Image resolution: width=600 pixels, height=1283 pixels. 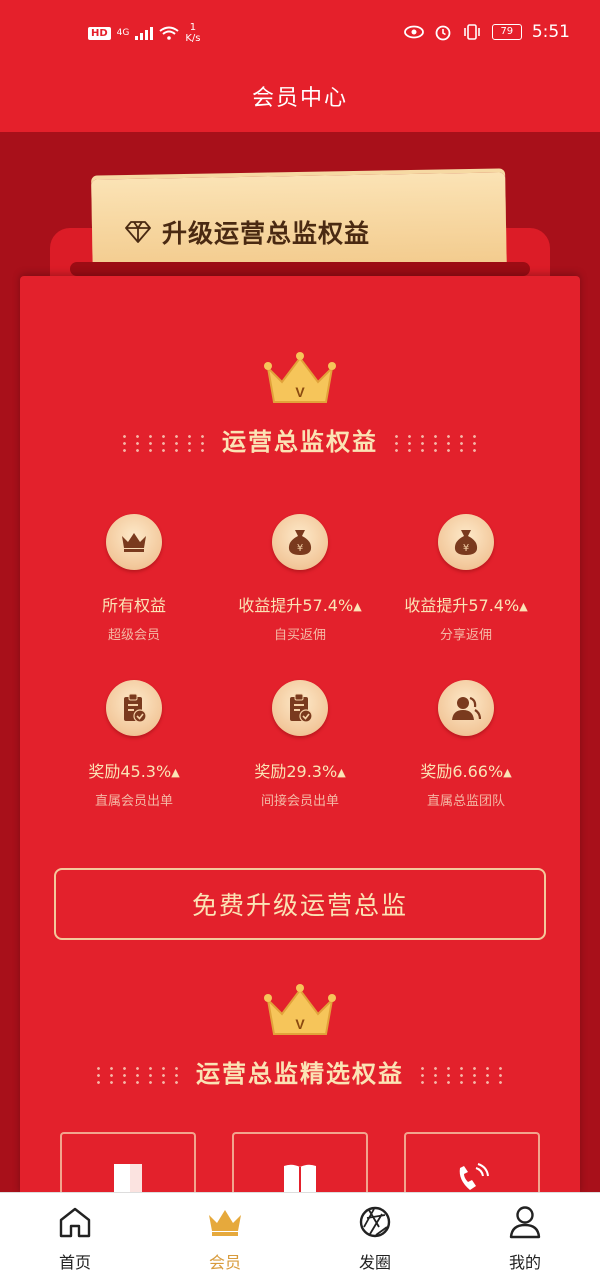 I want to click on ticket-text: 升级运营总监权益, so click(x=266, y=233).